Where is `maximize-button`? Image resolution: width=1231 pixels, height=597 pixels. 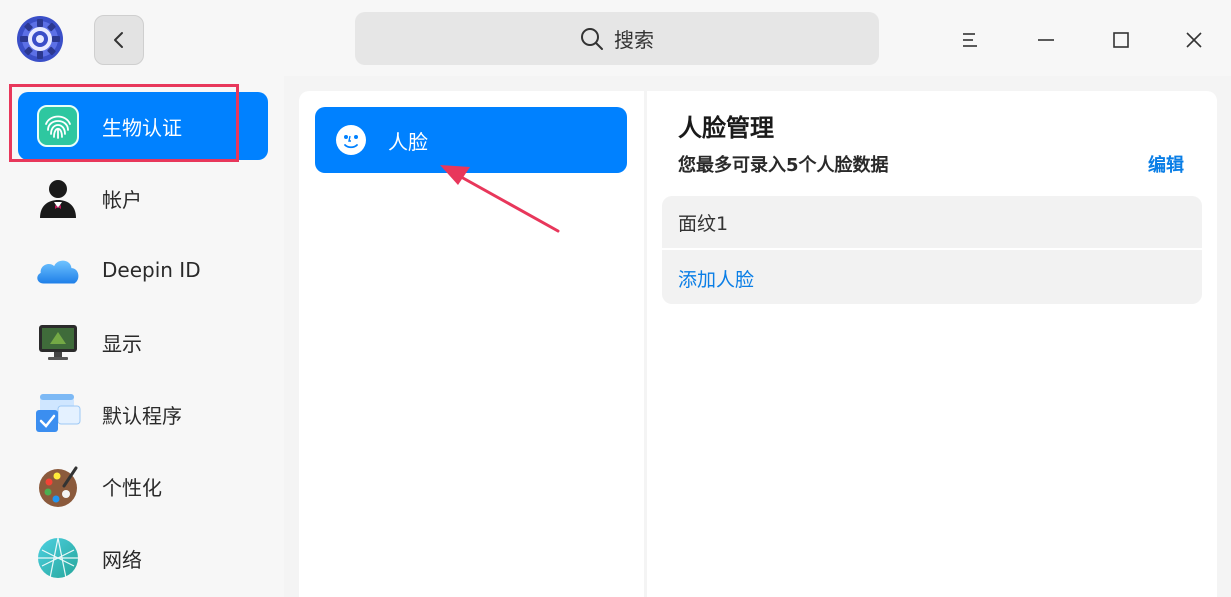
maximize-button is located at coordinates (1121, 40).